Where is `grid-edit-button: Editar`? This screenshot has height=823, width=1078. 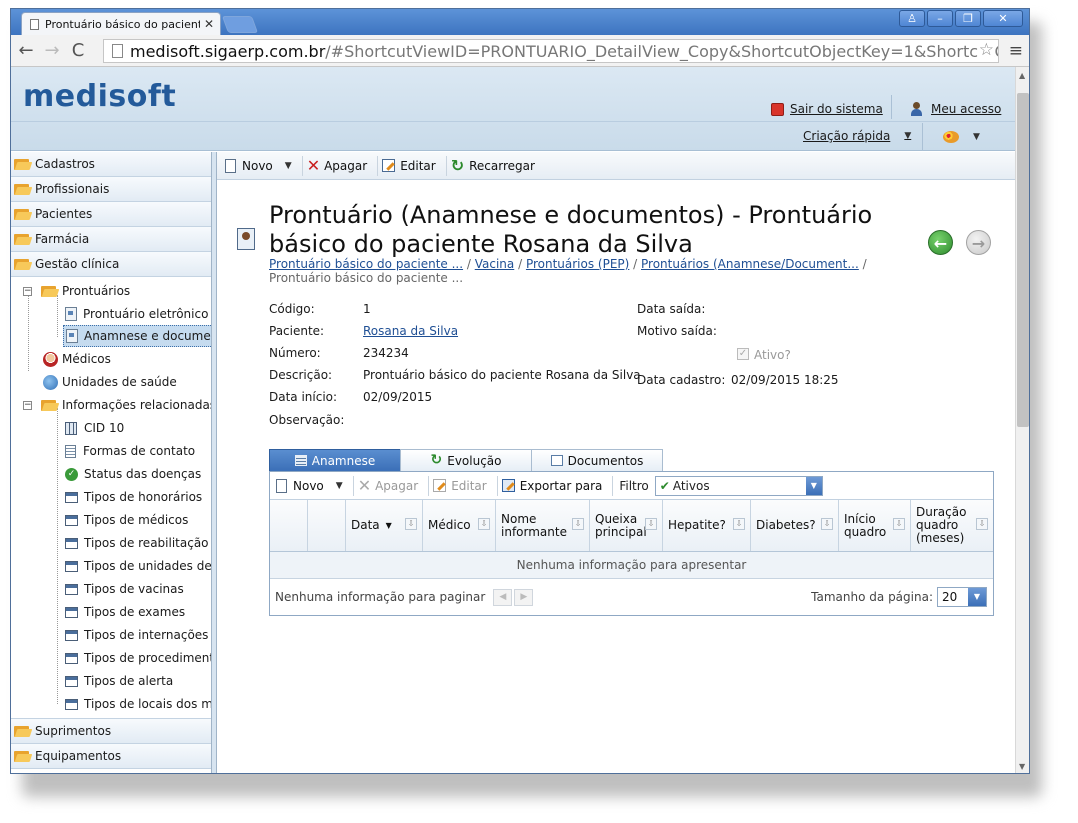
grid-edit-button: Editar is located at coordinates (463, 486).